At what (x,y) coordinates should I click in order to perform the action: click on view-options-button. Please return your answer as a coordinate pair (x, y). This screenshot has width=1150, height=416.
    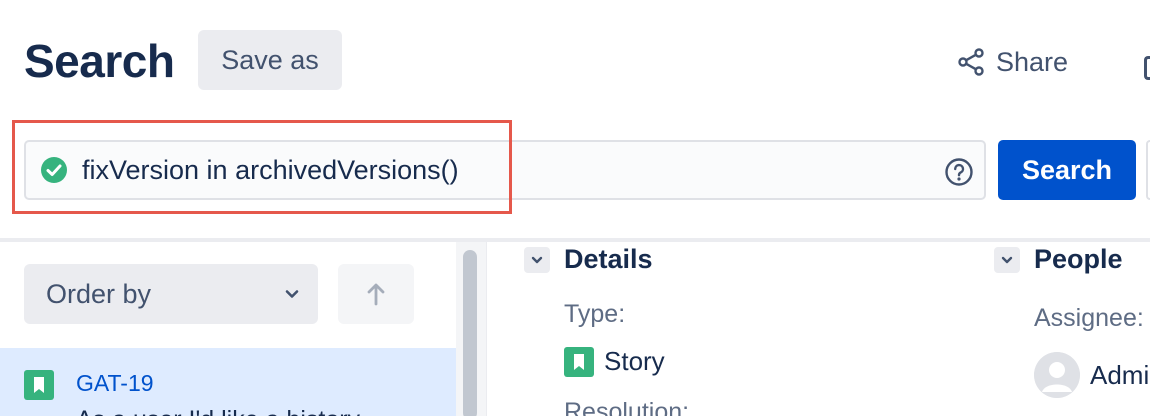
    Looking at the image, I should click on (1148, 170).